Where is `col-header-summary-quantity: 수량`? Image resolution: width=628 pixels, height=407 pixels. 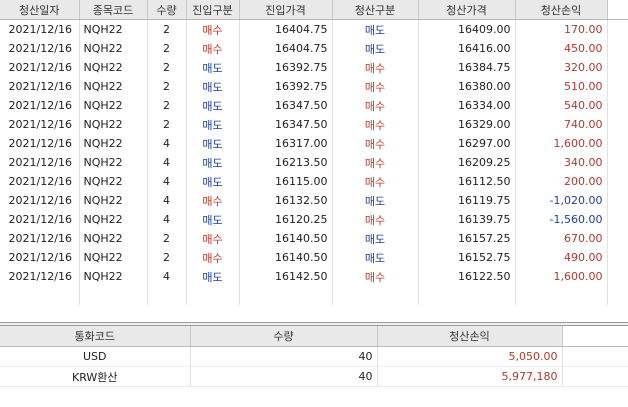 col-header-summary-quantity: 수량 is located at coordinates (284, 336).